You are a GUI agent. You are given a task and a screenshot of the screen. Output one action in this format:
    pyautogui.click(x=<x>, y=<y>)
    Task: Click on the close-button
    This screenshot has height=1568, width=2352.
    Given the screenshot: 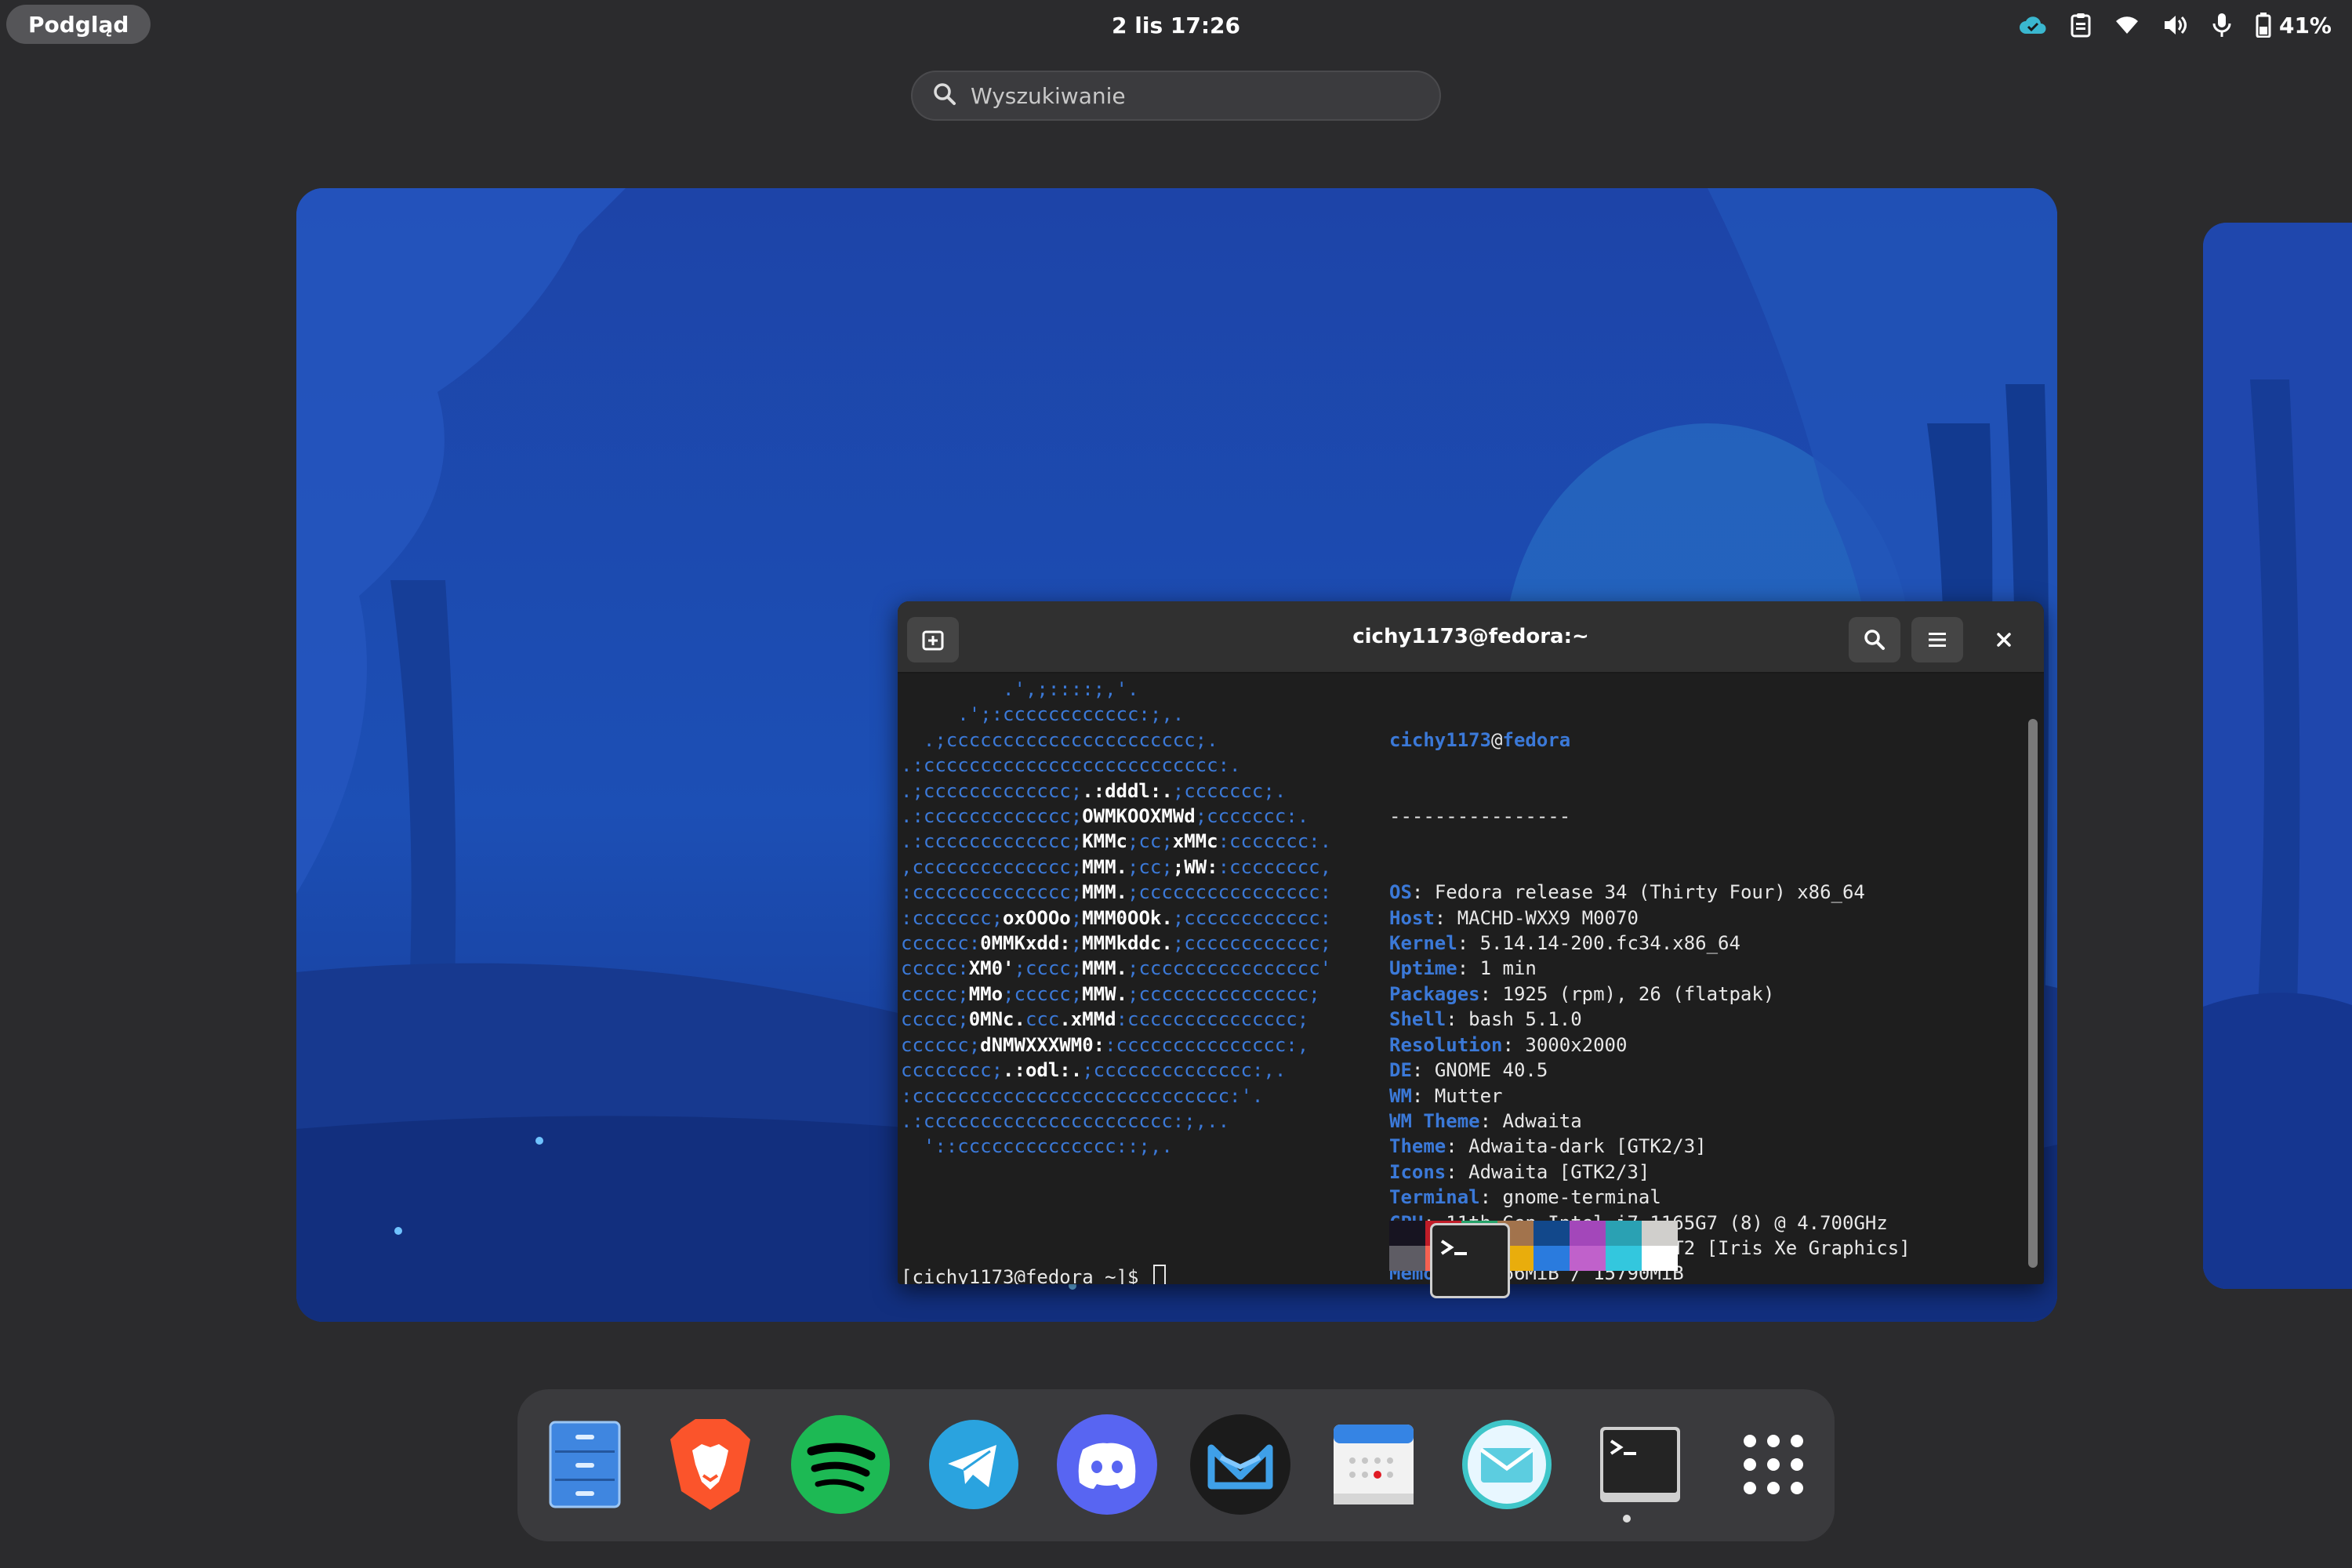 What is the action you would take?
    pyautogui.click(x=2004, y=639)
    